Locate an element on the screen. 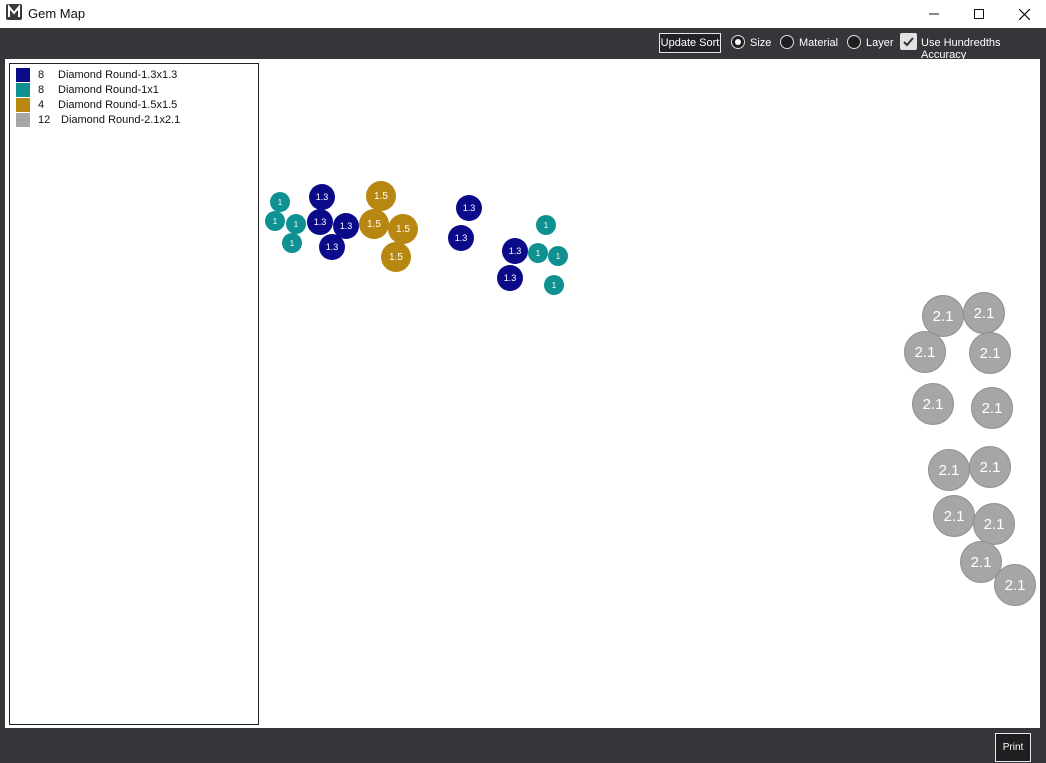  size-radio is located at coordinates (738, 42).